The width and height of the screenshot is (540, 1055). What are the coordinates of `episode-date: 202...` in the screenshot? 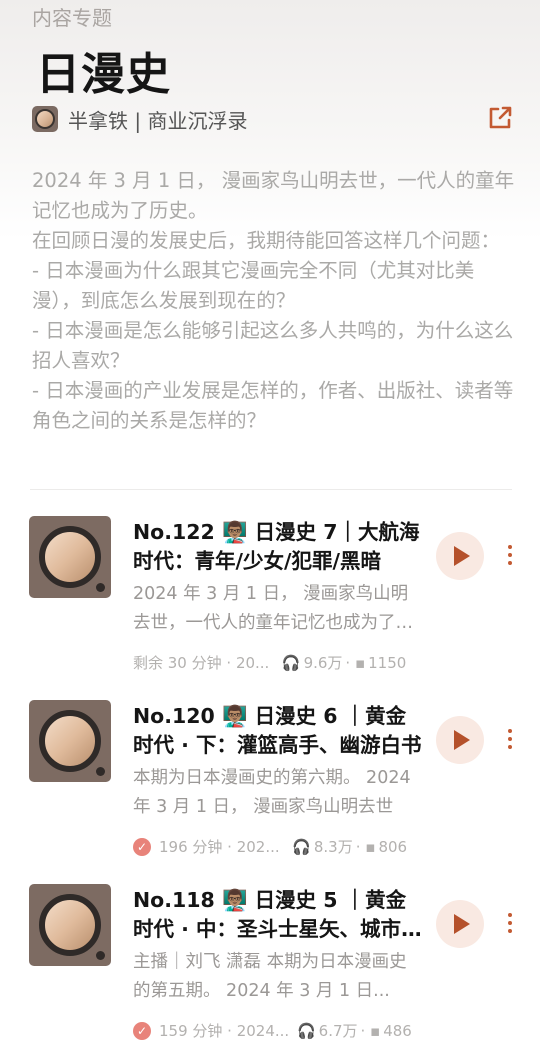 It's located at (258, 846).